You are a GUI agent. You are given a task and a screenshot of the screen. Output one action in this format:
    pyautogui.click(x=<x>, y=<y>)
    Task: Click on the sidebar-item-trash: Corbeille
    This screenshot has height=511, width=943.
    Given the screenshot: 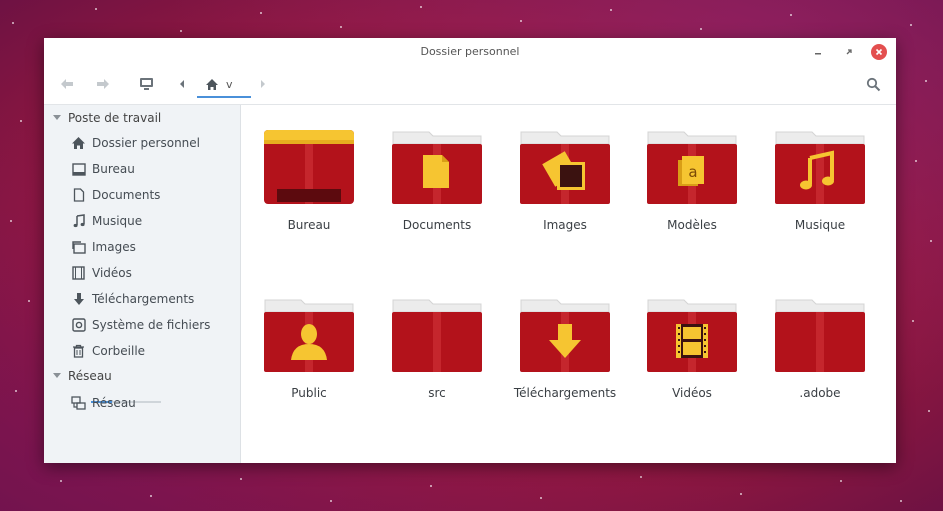 What is the action you would take?
    pyautogui.click(x=108, y=351)
    